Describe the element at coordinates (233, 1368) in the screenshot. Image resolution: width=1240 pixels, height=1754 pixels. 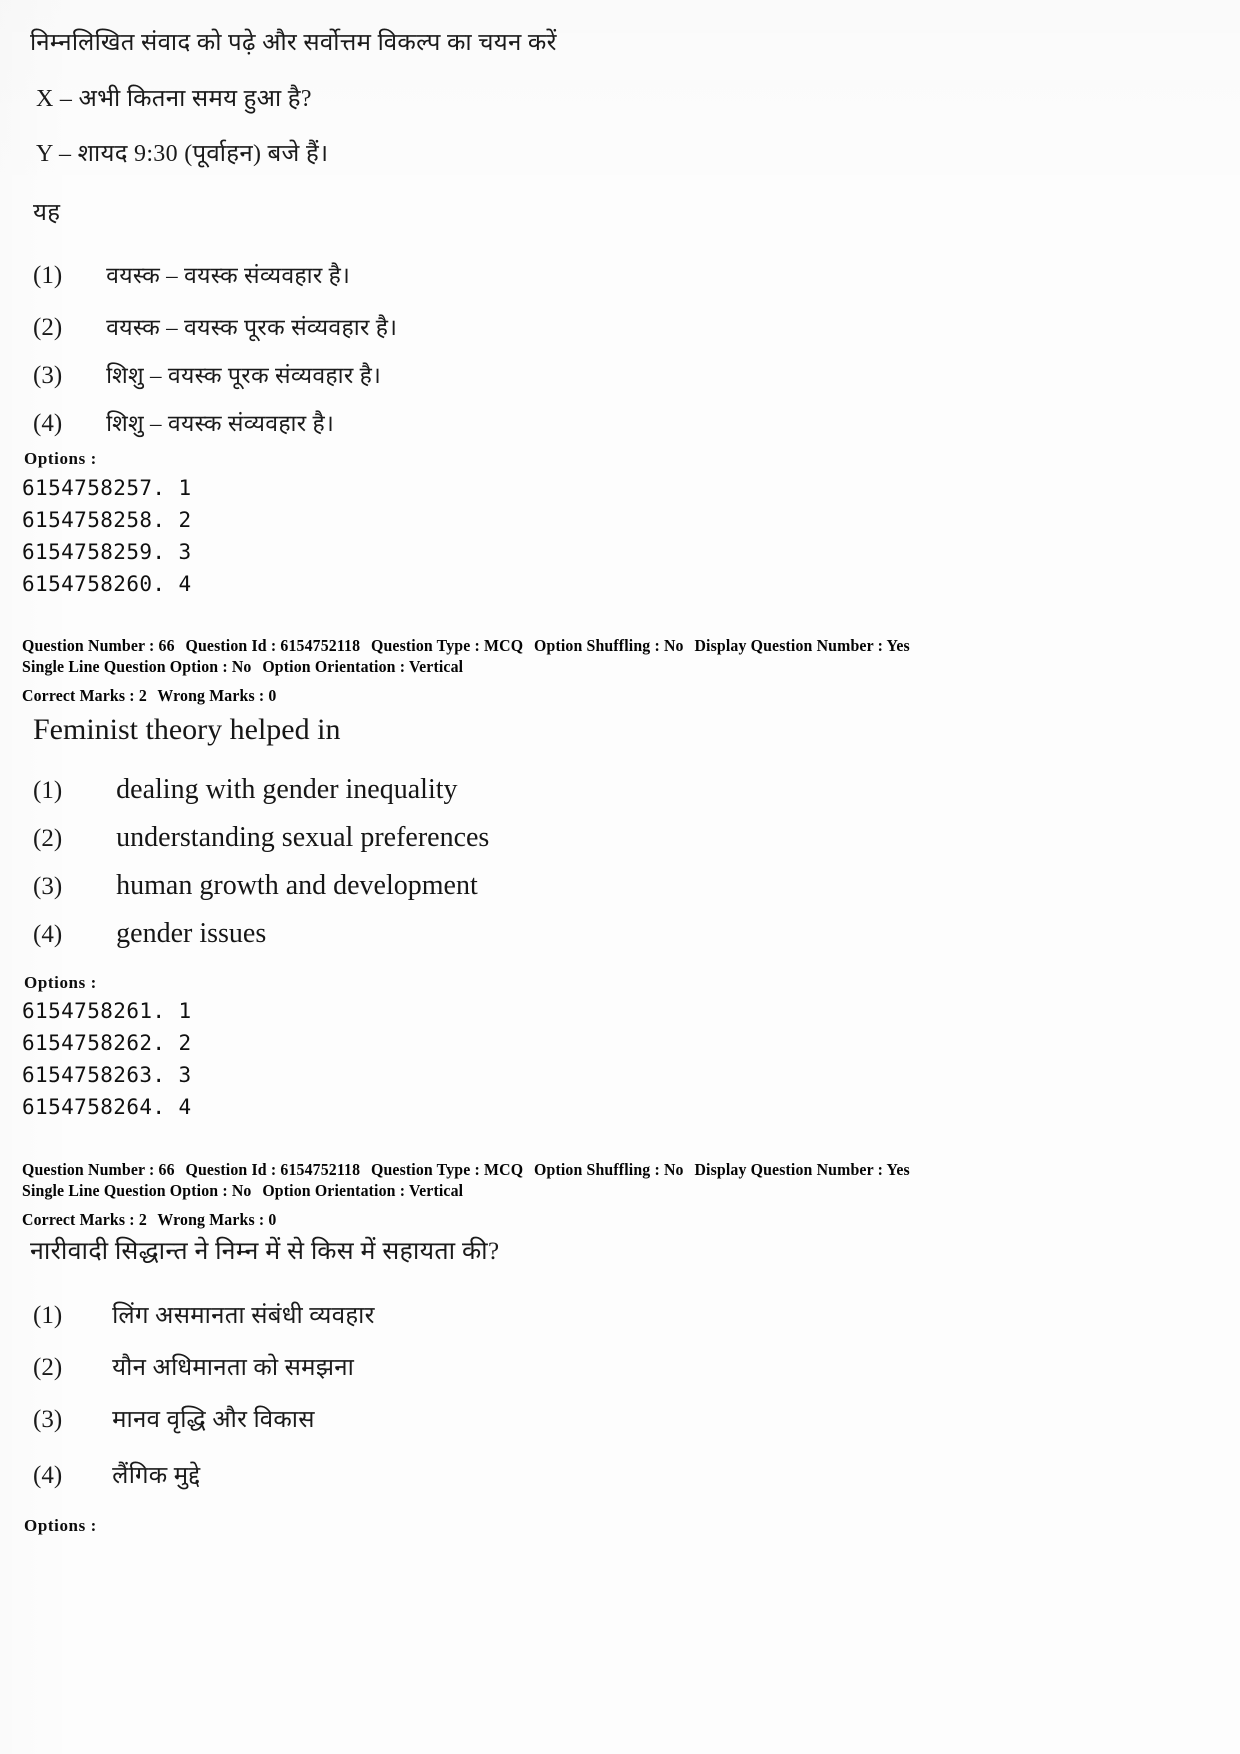
I see `option-label: यौन अधिमानता को समझना` at that location.